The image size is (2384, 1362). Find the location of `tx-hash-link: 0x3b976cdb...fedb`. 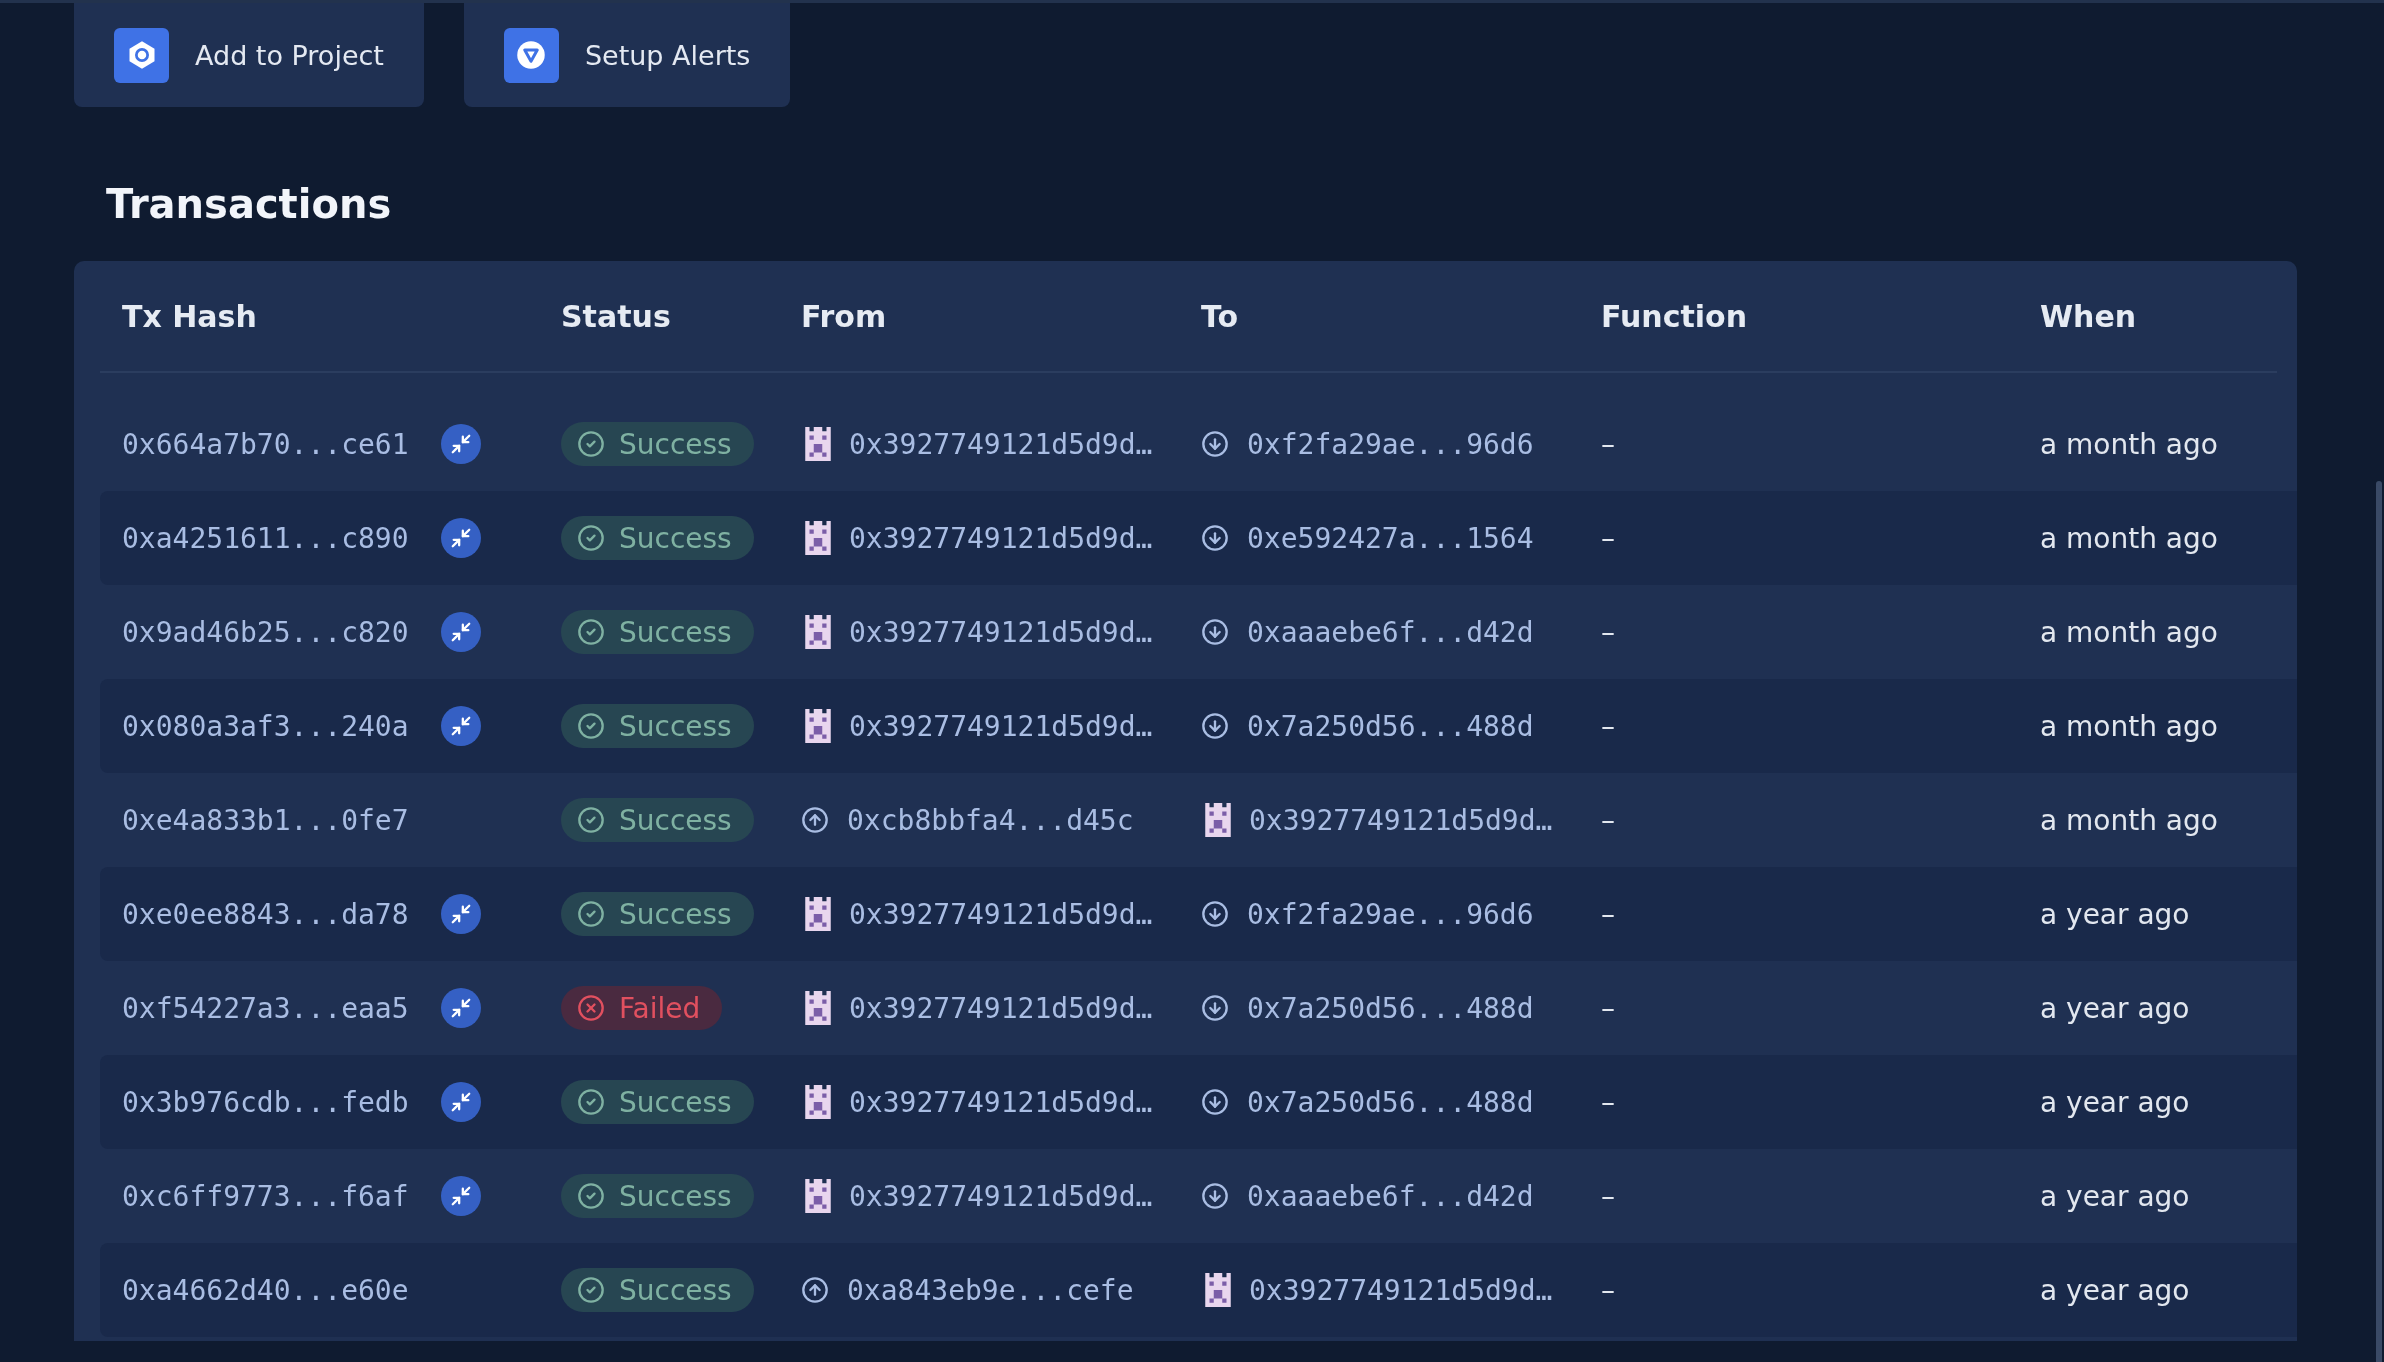

tx-hash-link: 0x3b976cdb...fedb is located at coordinates (265, 1102).